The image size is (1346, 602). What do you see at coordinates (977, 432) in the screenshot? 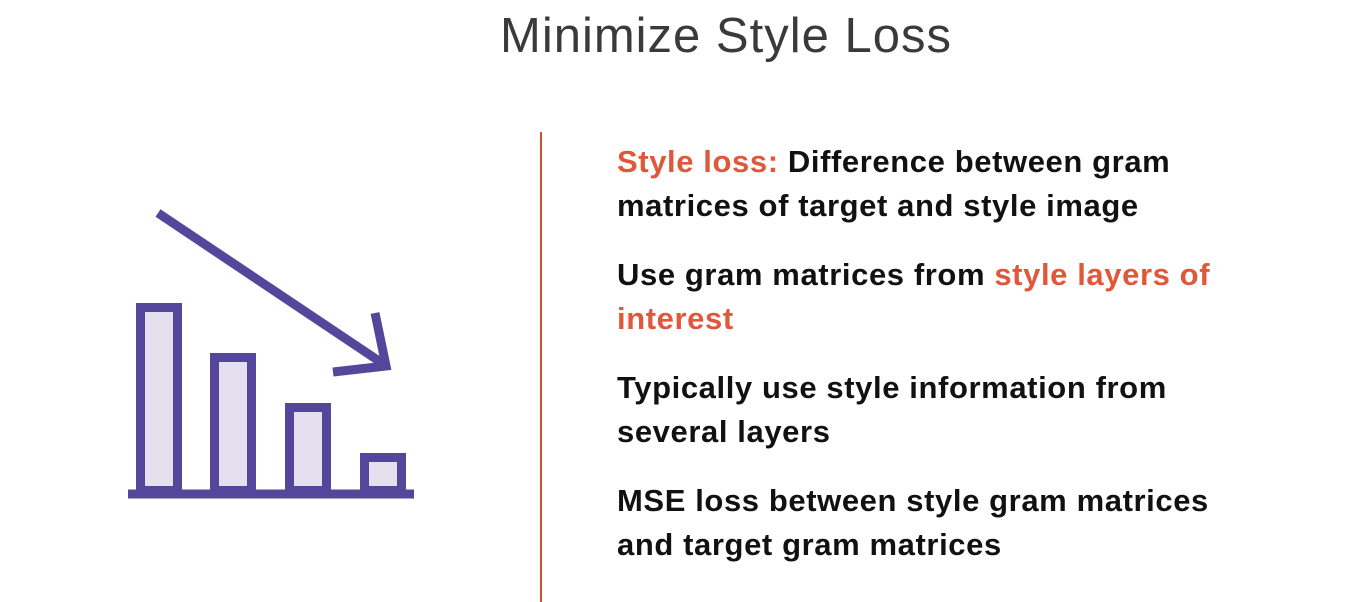
I see `bullet-line: several layers` at bounding box center [977, 432].